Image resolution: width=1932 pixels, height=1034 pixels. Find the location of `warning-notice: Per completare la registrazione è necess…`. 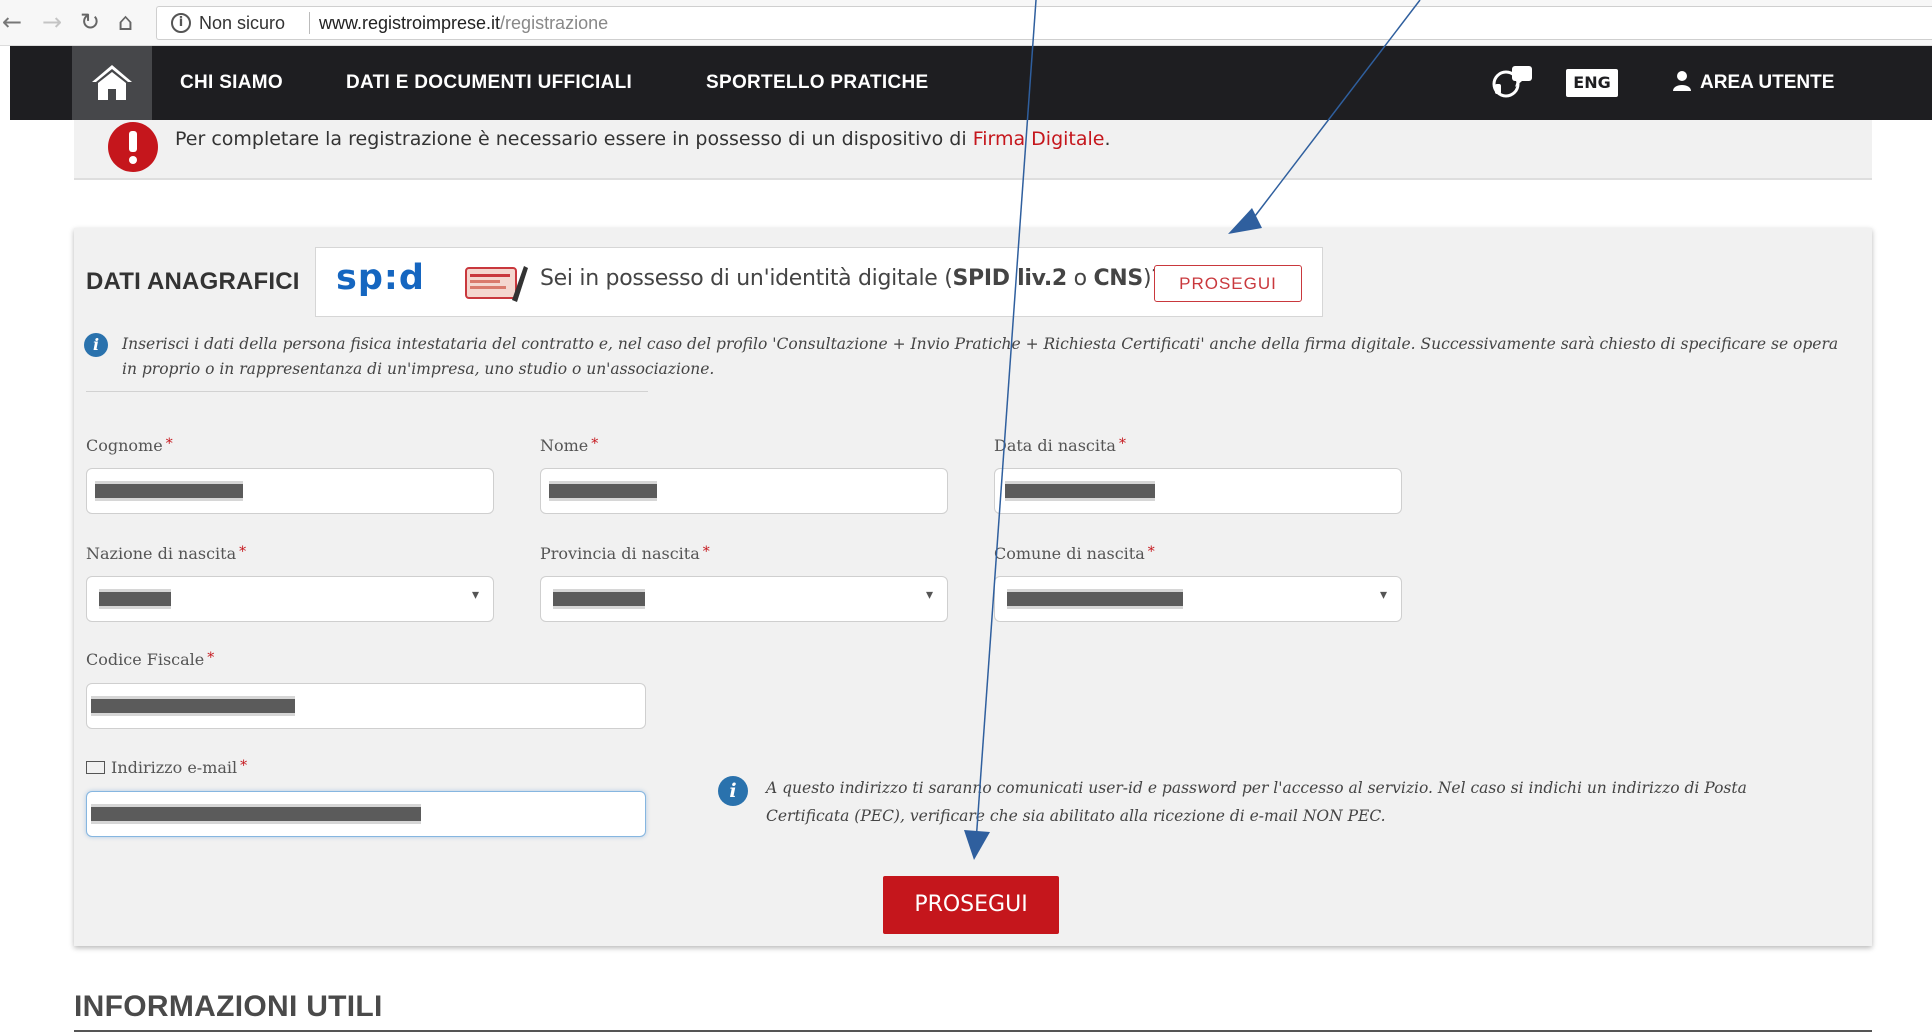

warning-notice: Per completare la registrazione è necess… is located at coordinates (973, 150).